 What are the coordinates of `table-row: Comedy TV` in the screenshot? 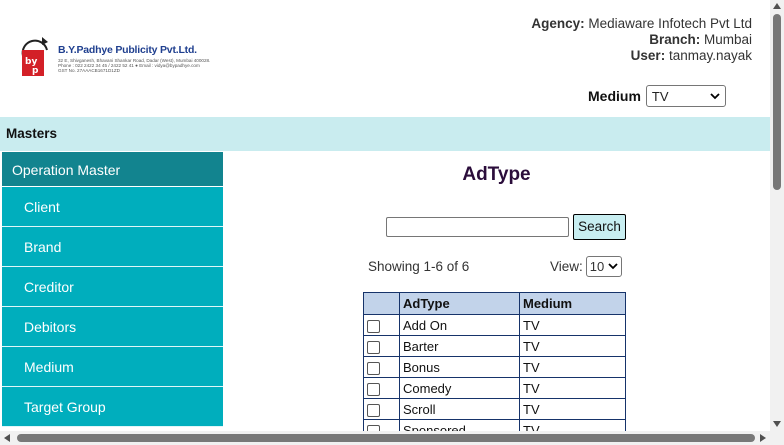 It's located at (494, 388).